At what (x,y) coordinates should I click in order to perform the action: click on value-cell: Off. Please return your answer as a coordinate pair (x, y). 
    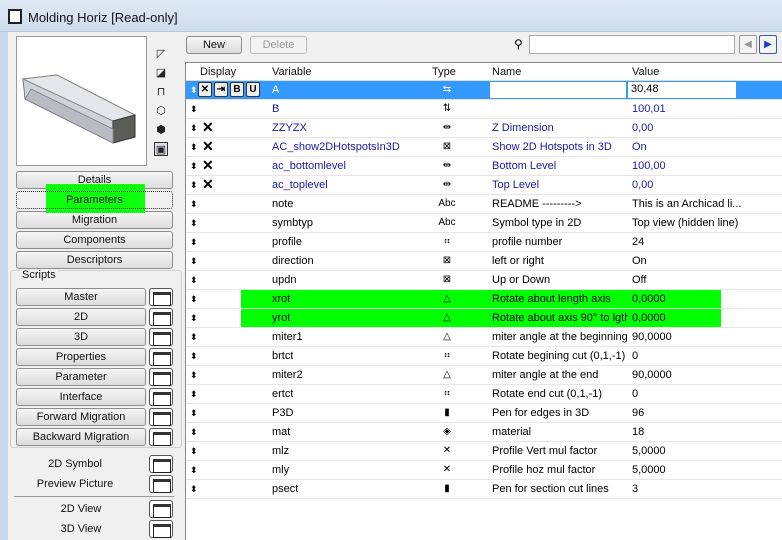
    Looking at the image, I should click on (706, 280).